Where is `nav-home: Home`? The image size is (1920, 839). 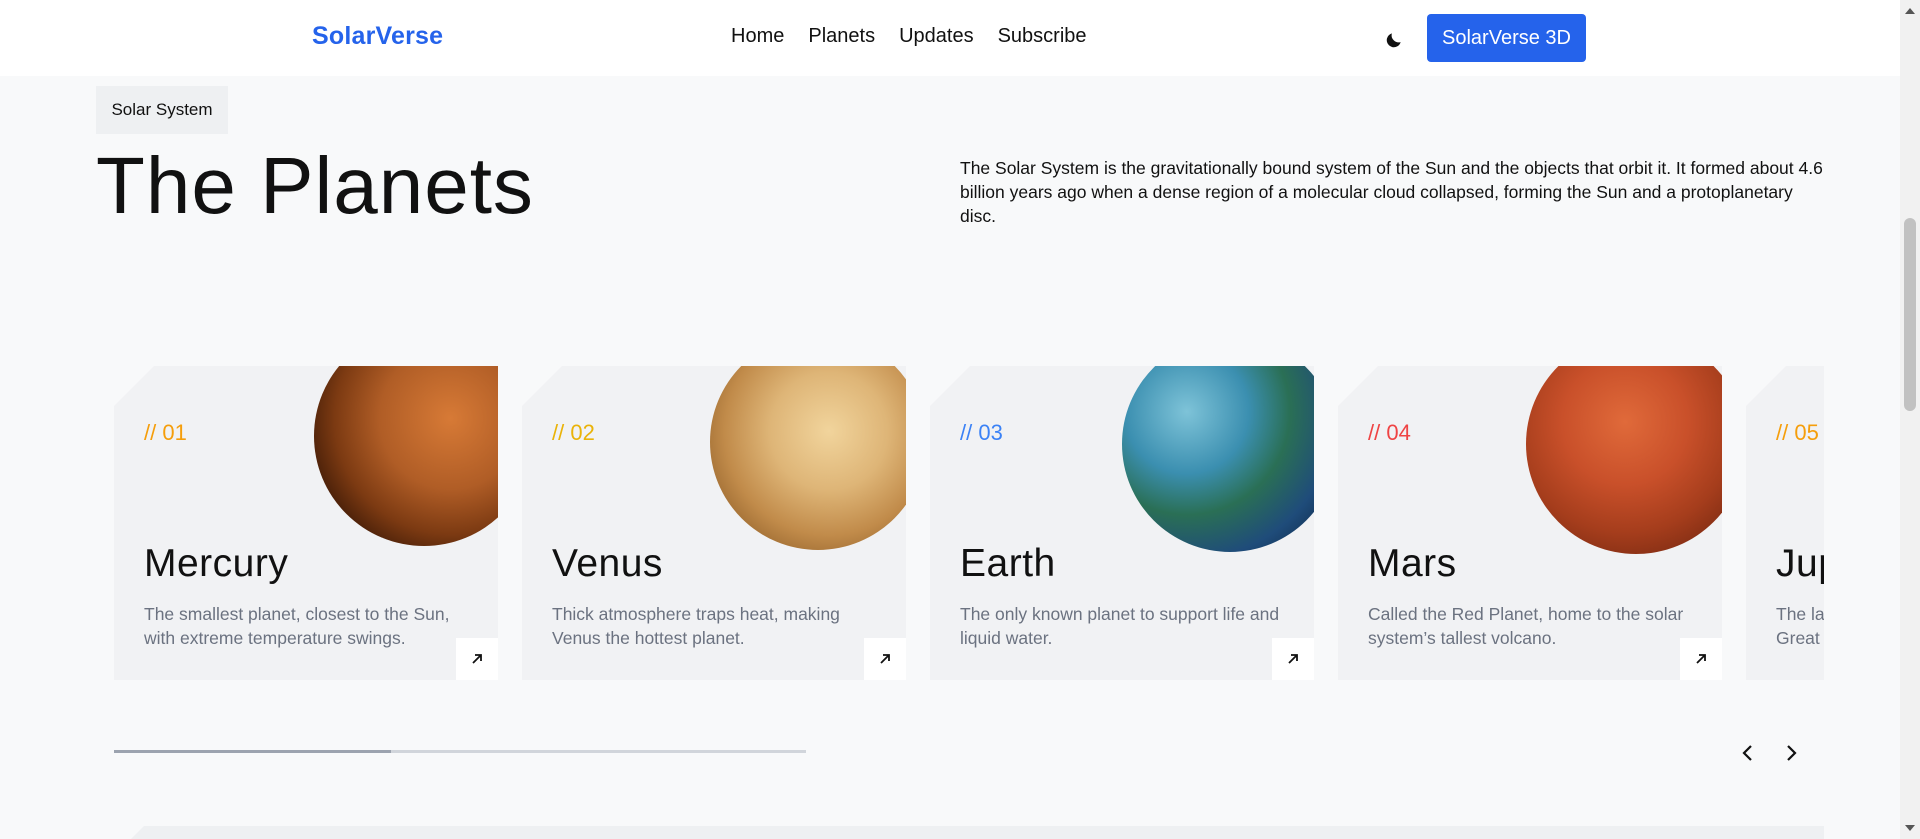 nav-home: Home is located at coordinates (757, 36).